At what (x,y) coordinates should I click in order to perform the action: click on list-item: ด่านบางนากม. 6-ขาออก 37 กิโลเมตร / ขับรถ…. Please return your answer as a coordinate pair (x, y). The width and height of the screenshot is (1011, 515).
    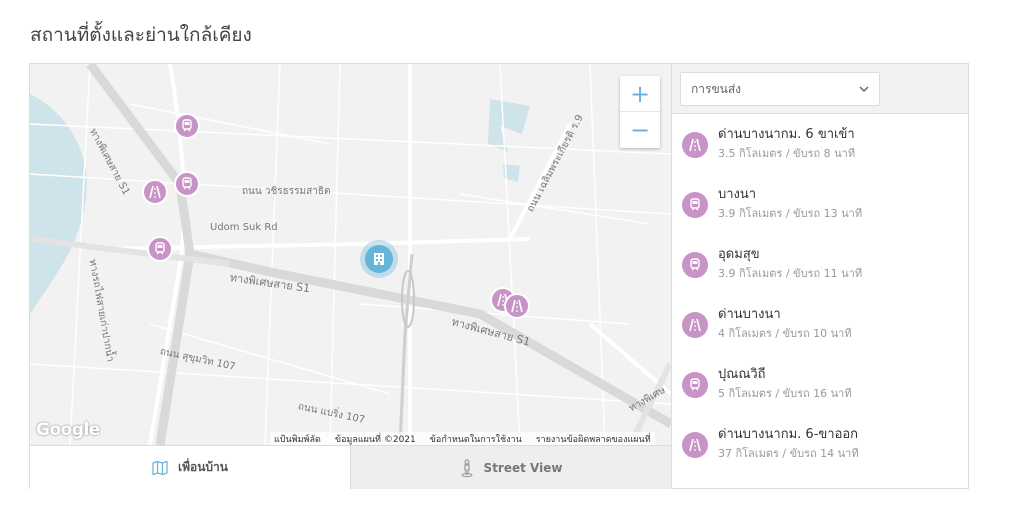
    Looking at the image, I should click on (820, 444).